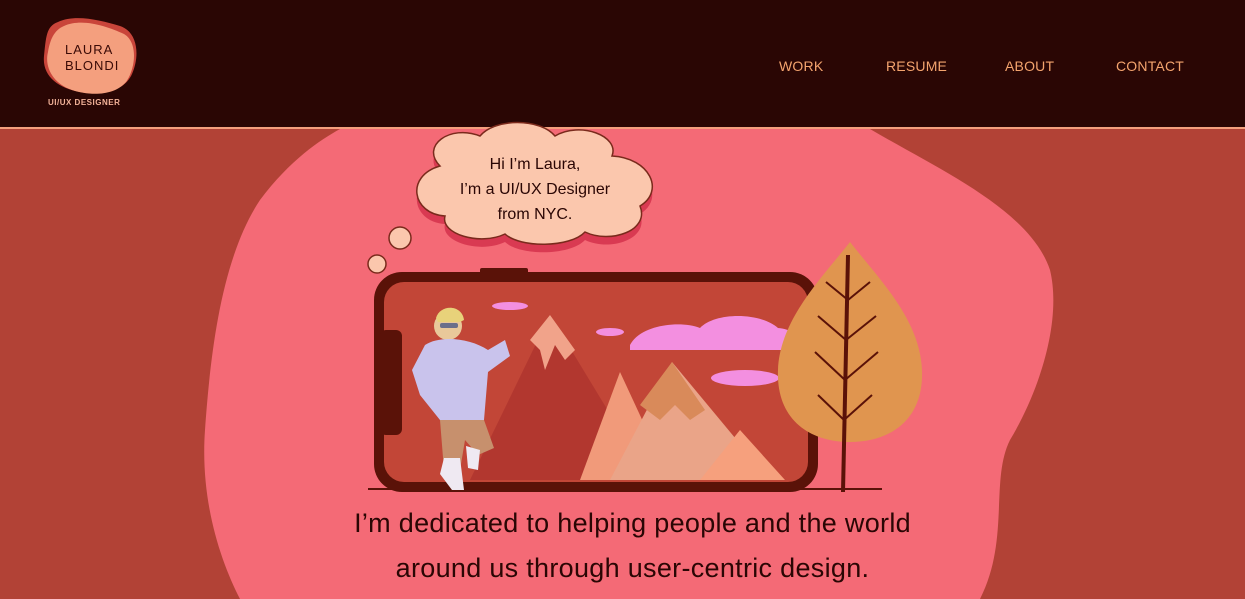  I want to click on phone-side-button, so click(391, 382).